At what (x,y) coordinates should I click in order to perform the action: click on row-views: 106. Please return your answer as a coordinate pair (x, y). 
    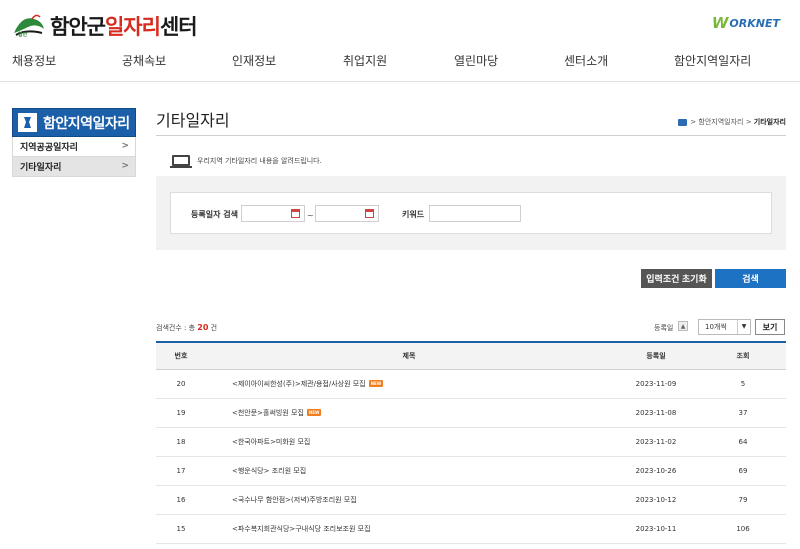
    Looking at the image, I should click on (743, 529).